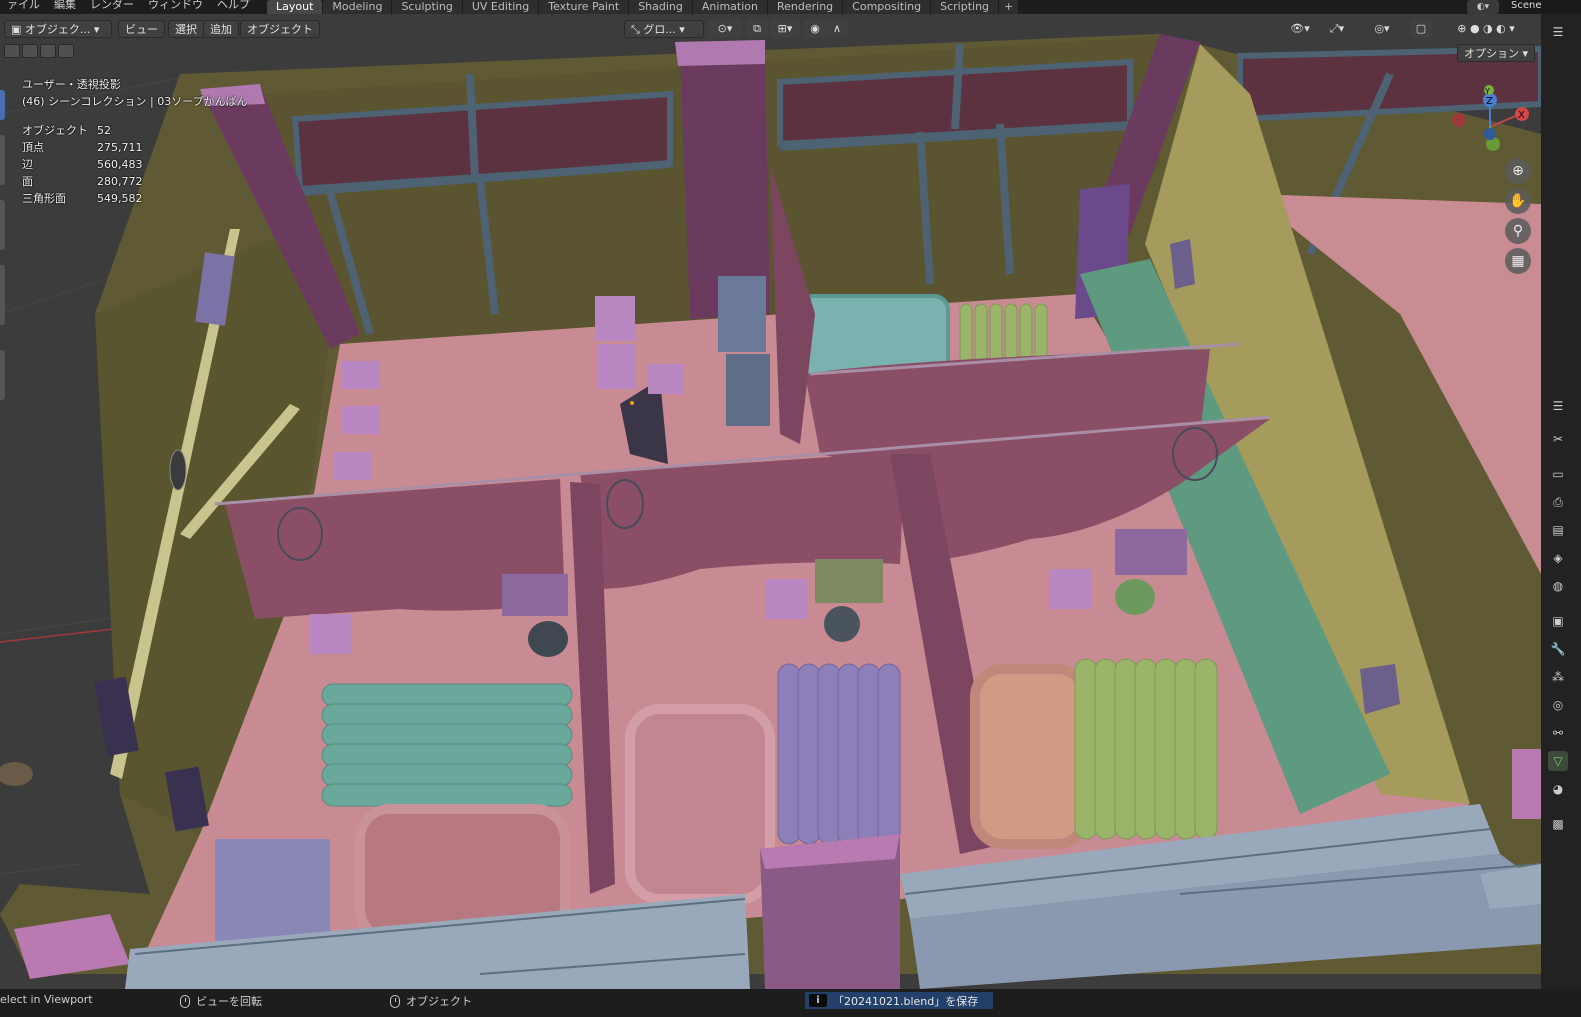 The height and width of the screenshot is (1017, 1581). Describe the element at coordinates (1558, 586) in the screenshot. I see `world-props-icon: ◍` at that location.